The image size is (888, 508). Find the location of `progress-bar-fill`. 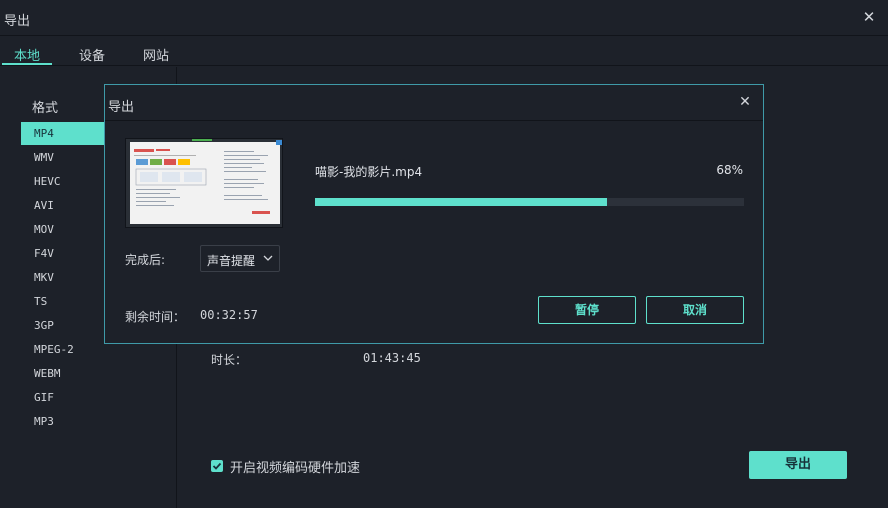

progress-bar-fill is located at coordinates (461, 202).